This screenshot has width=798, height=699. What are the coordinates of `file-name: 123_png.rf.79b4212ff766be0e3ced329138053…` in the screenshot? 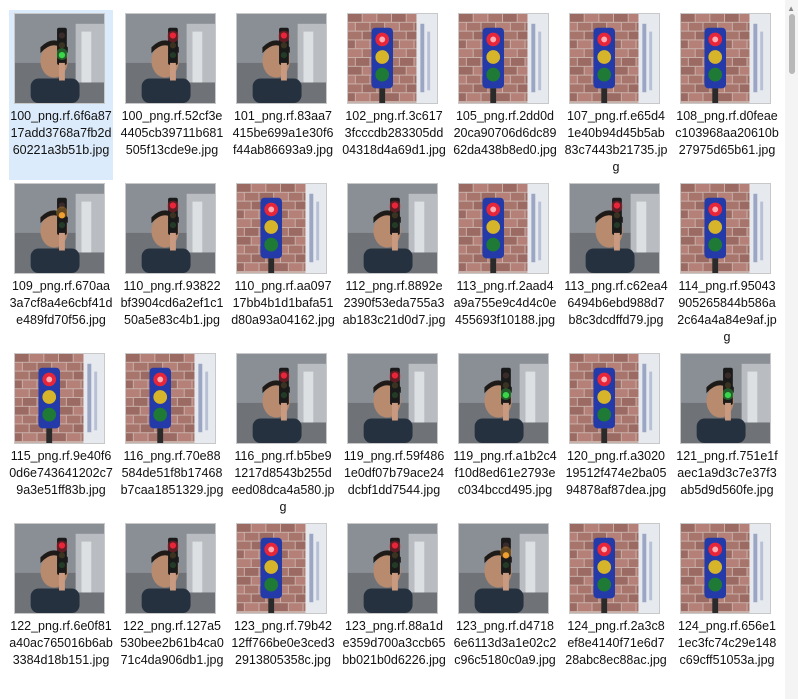 It's located at (283, 643).